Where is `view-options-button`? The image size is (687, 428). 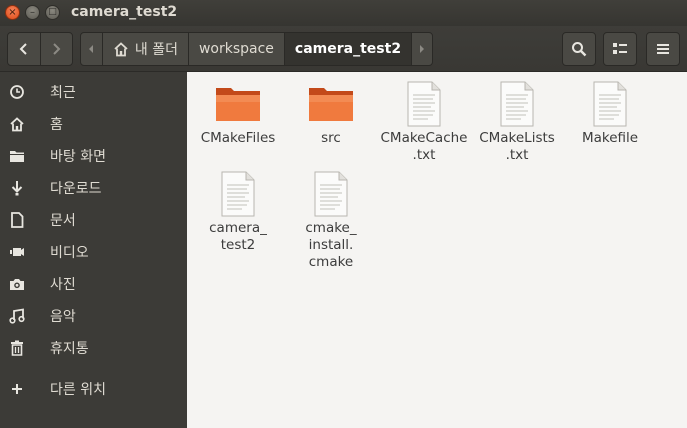
view-options-button is located at coordinates (620, 49).